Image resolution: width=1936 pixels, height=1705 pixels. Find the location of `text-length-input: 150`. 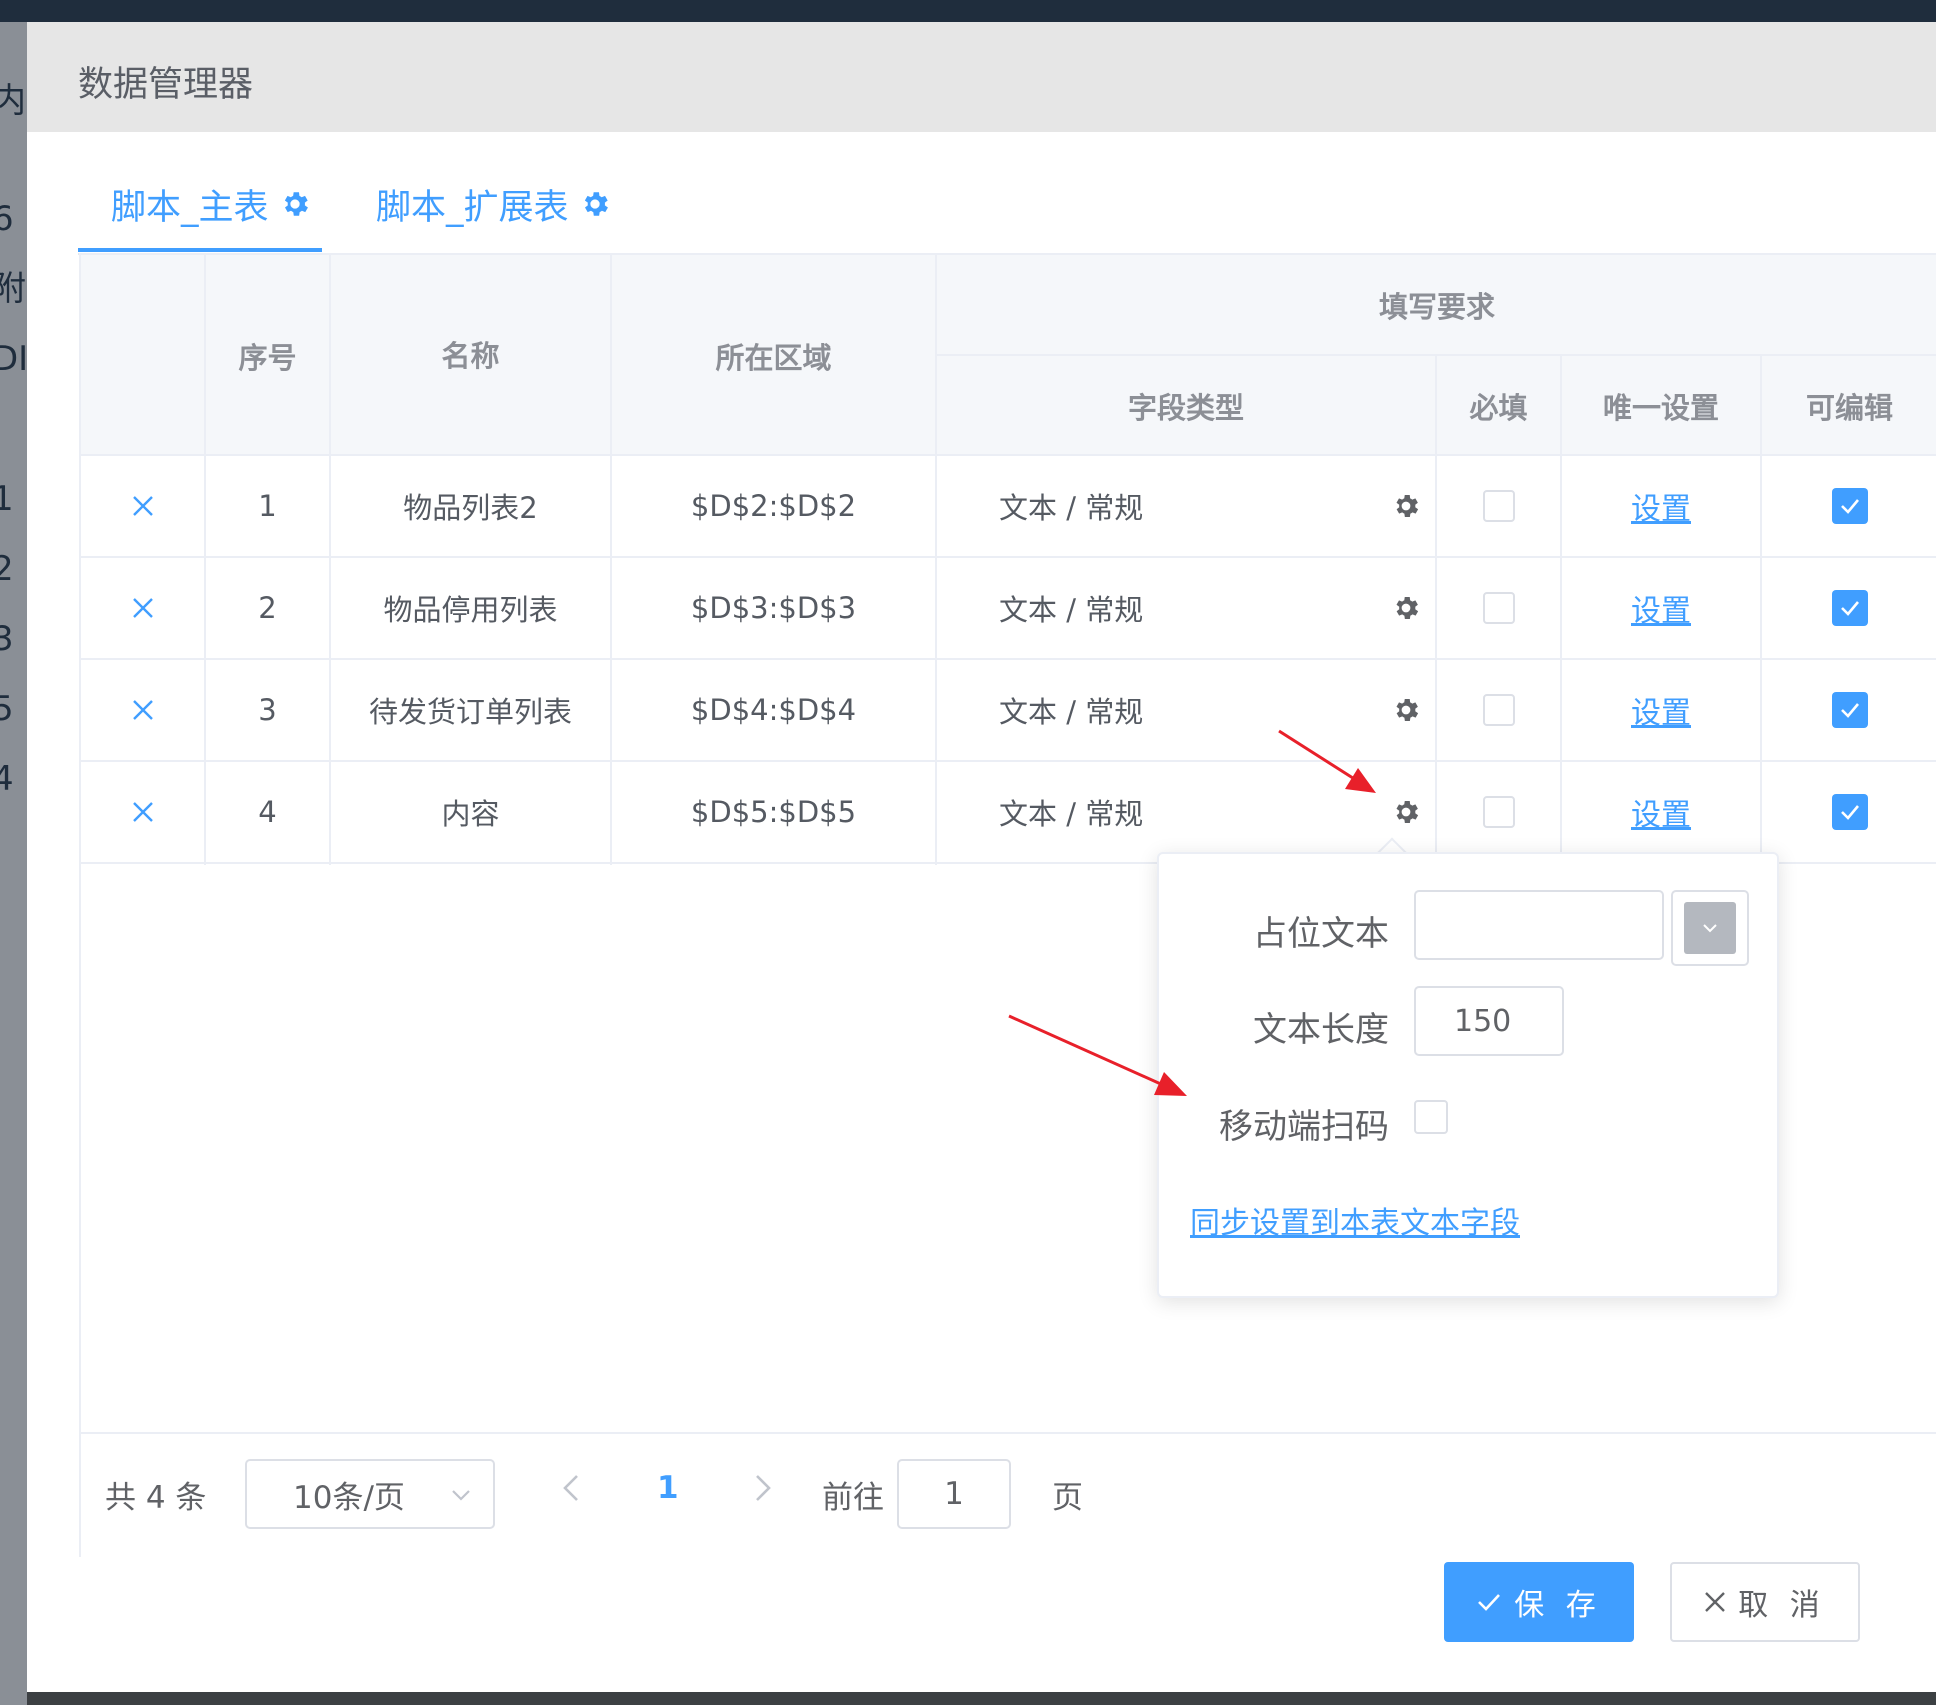

text-length-input: 150 is located at coordinates (1489, 1021).